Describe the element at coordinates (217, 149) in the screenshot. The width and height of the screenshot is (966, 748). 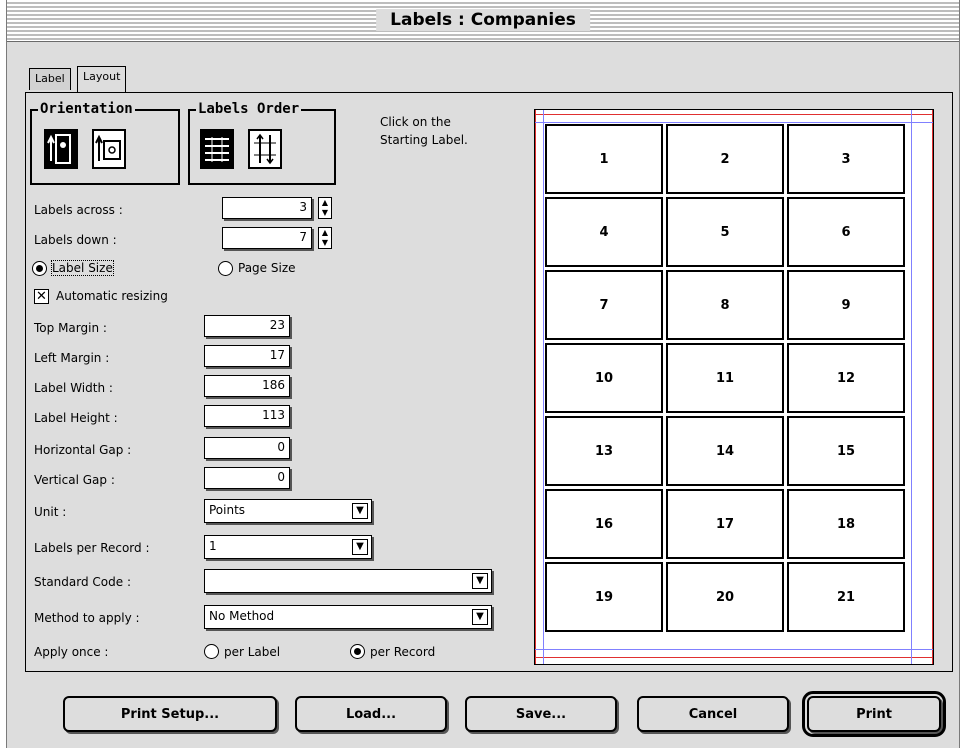
I see `order-across-icon` at that location.